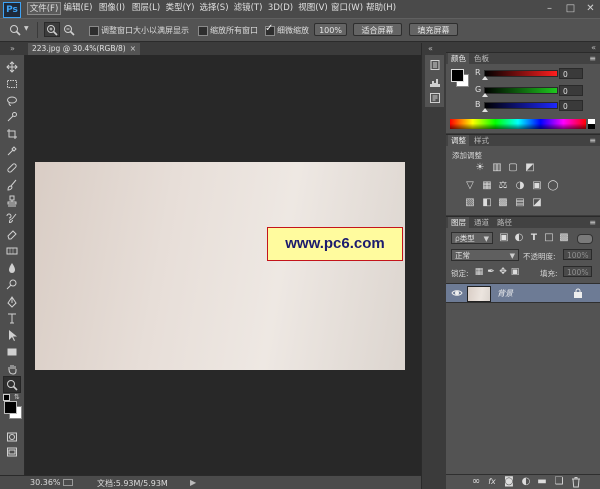 The image size is (600, 489). What do you see at coordinates (430, 48) in the screenshot?
I see `dock-collapse-icon: «` at bounding box center [430, 48].